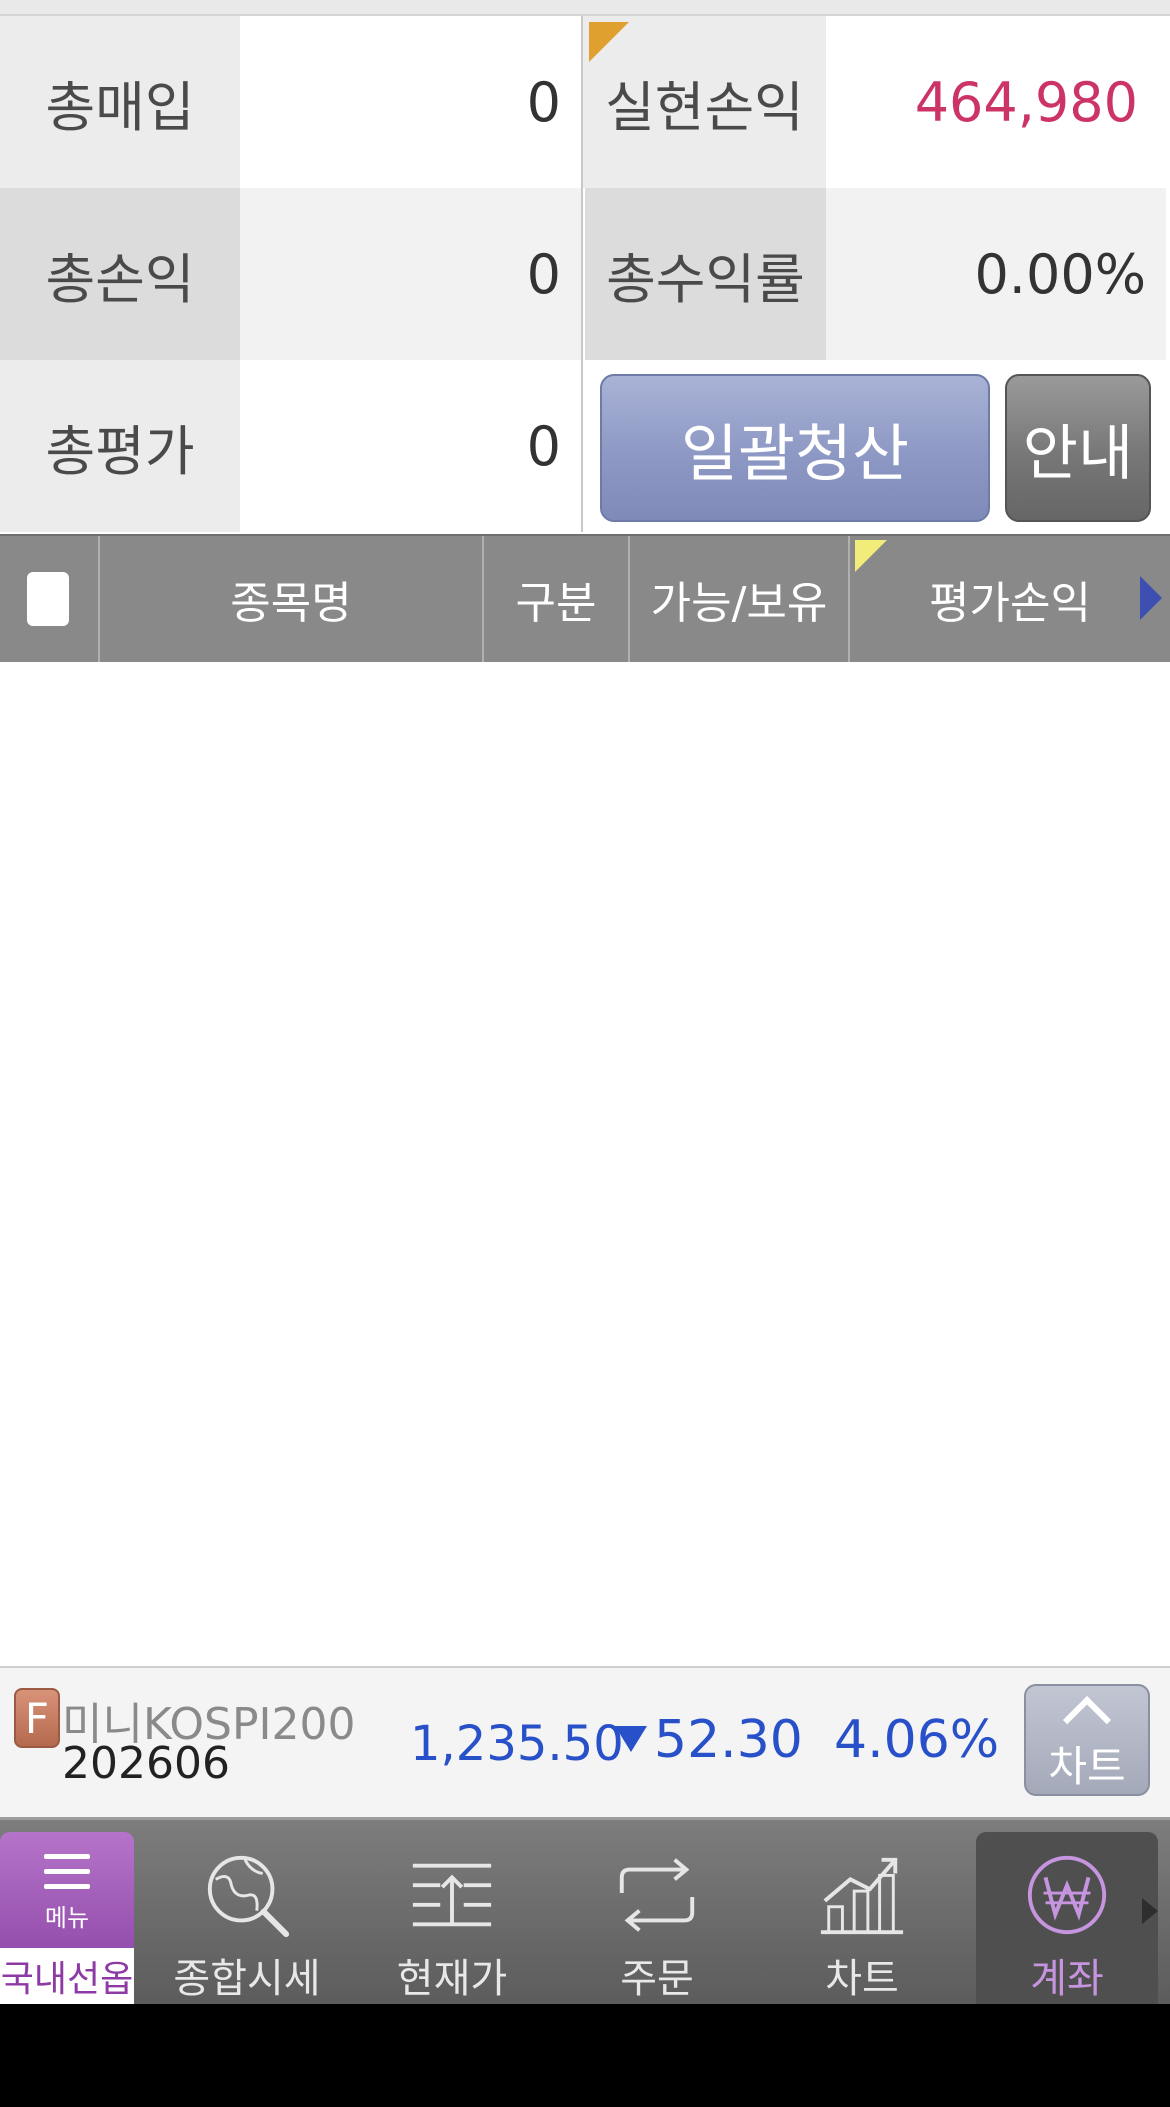 The width and height of the screenshot is (1170, 2107). I want to click on ticker-code: 202606, so click(146, 1763).